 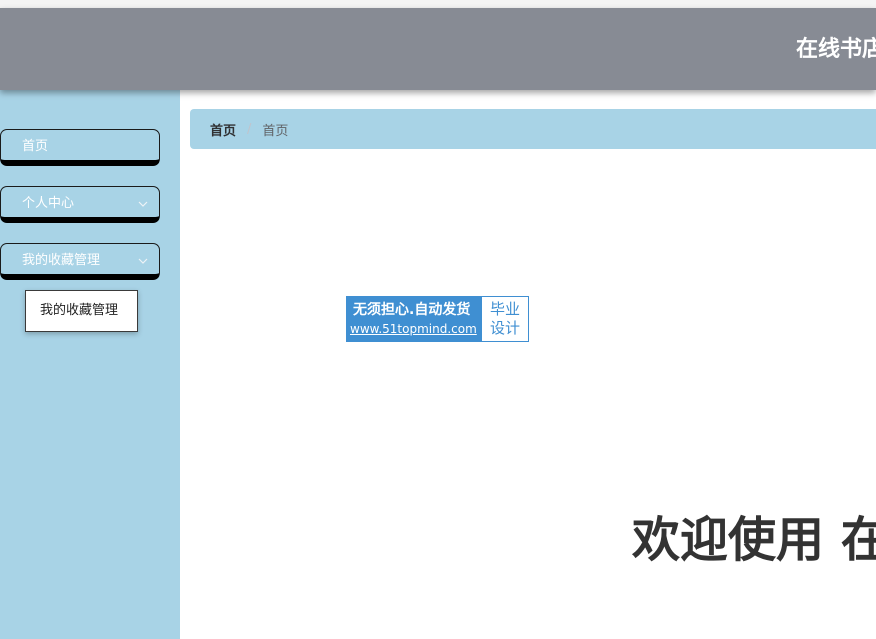 What do you see at coordinates (48, 203) in the screenshot?
I see `sidebar-item-label: 个人中心` at bounding box center [48, 203].